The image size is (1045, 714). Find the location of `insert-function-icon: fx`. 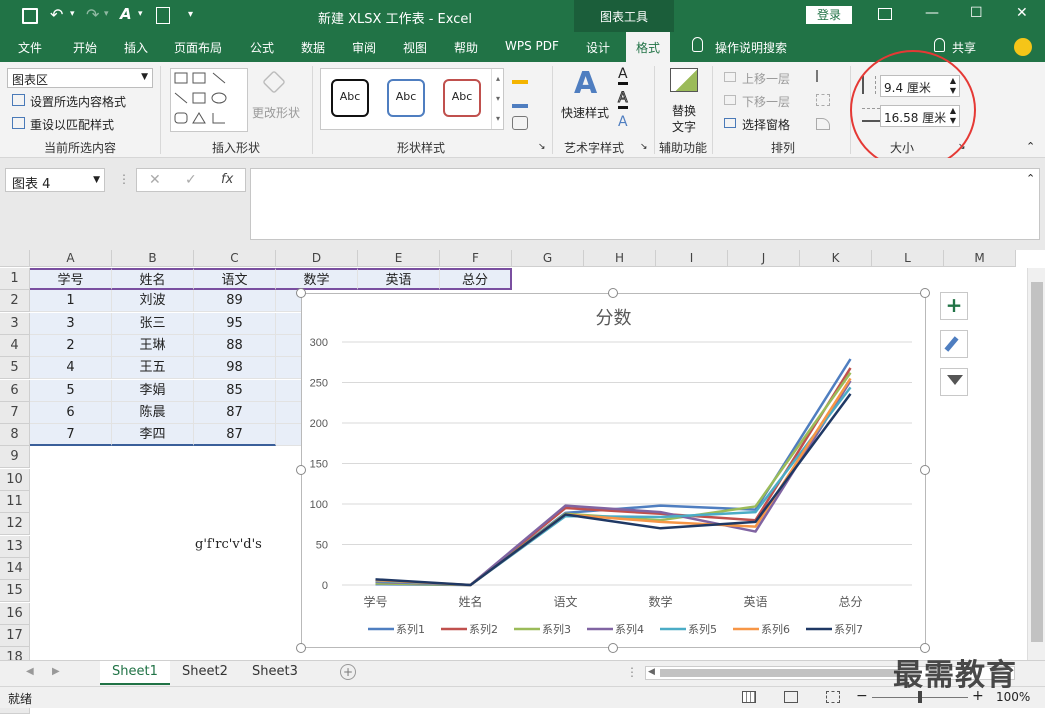

insert-function-icon: fx is located at coordinates (227, 179).